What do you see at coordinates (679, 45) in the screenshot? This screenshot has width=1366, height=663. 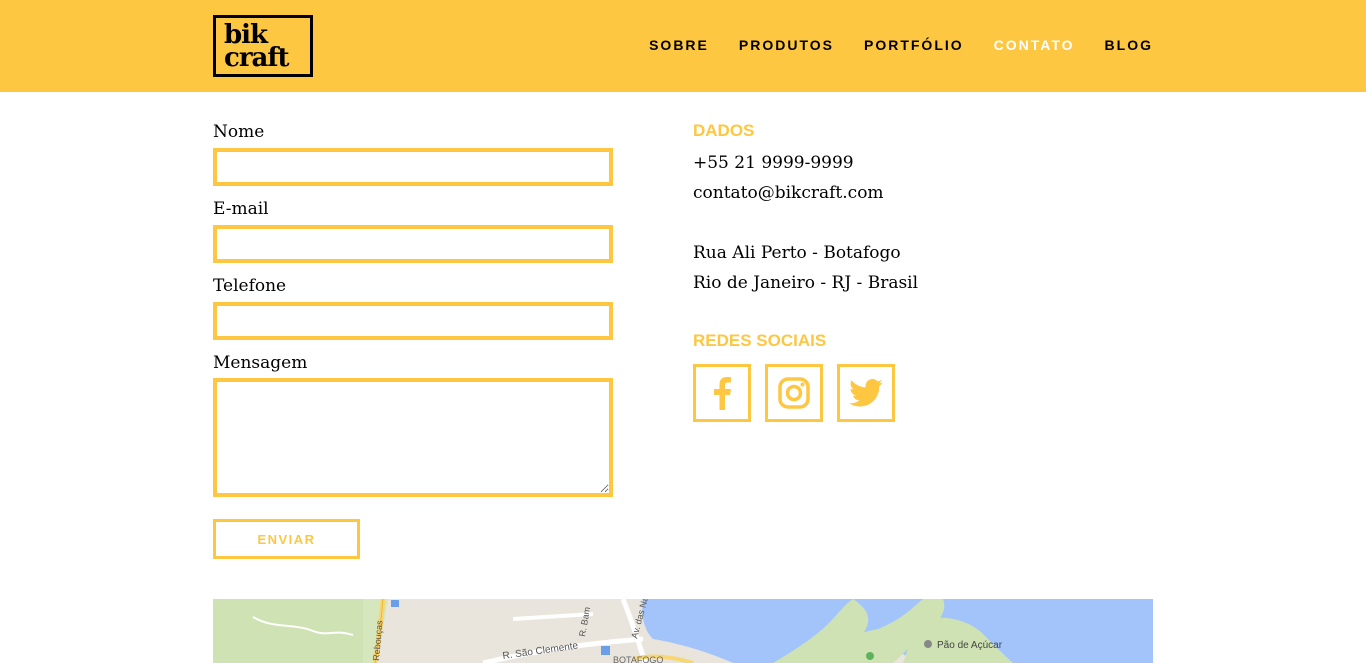 I see `nav-sobre: SOBRE` at bounding box center [679, 45].